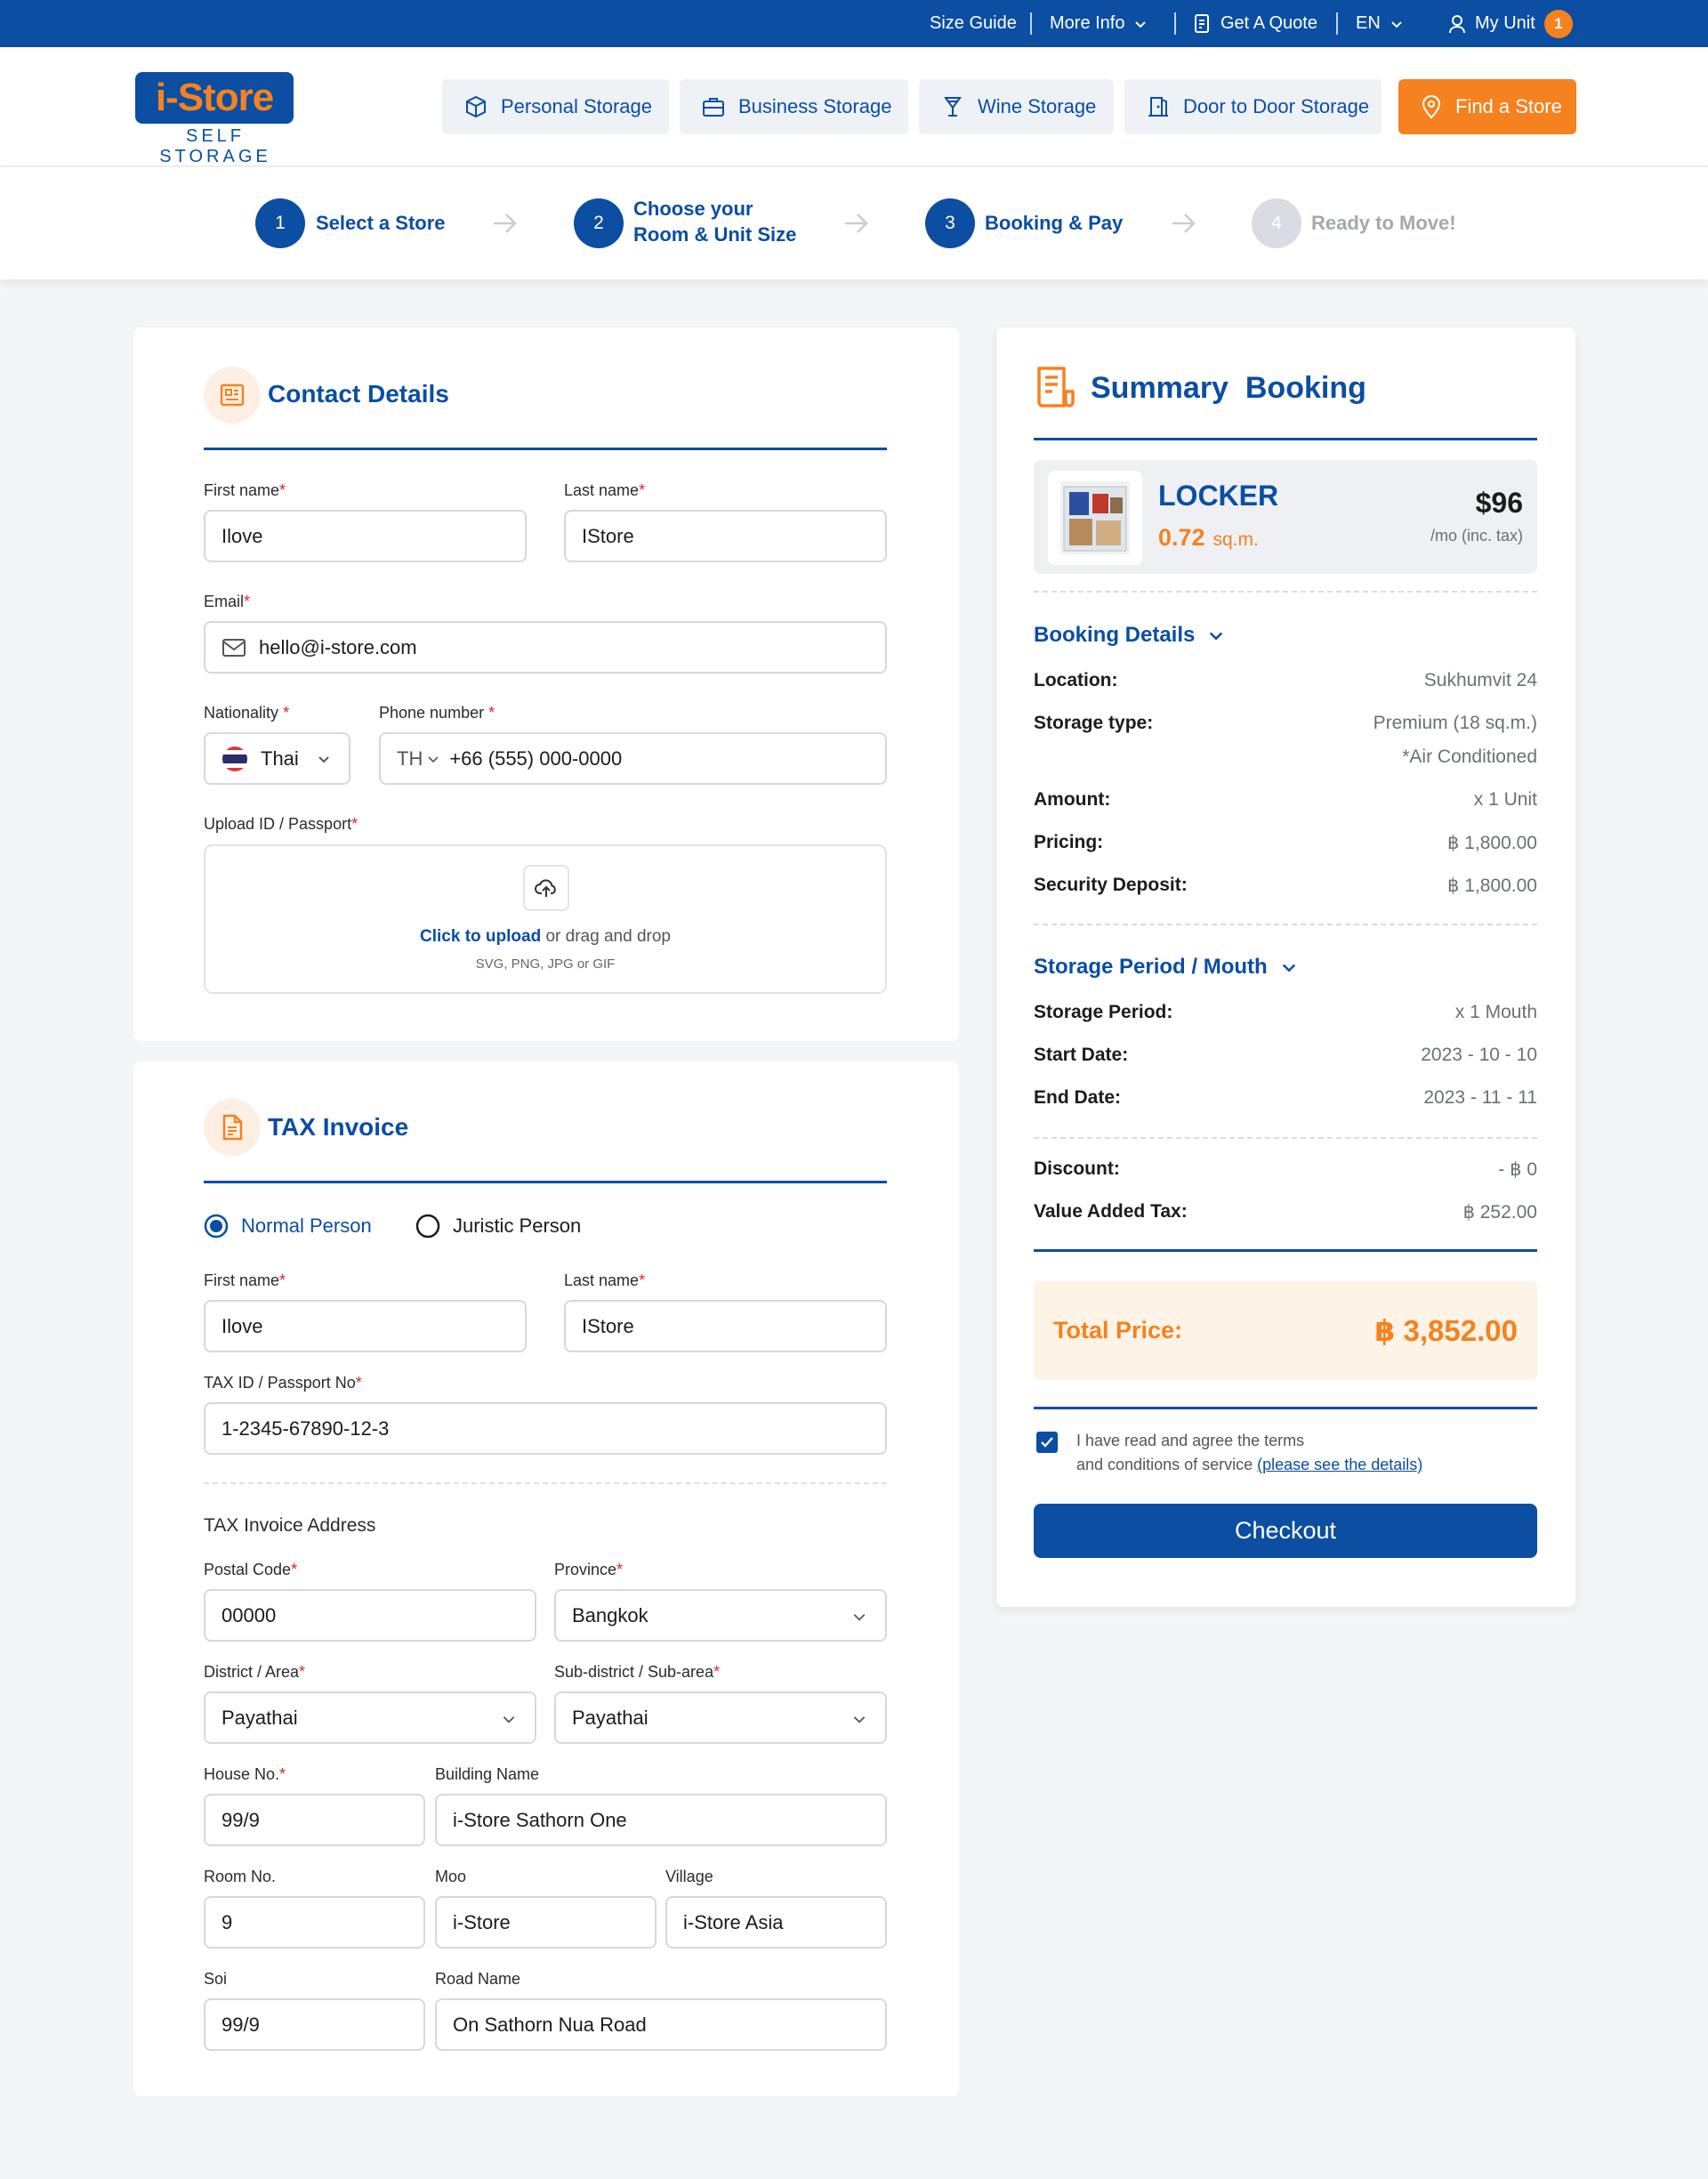  Describe the element at coordinates (1469, 757) in the screenshot. I see `row-storage-type-note: *Air Conditioned` at that location.